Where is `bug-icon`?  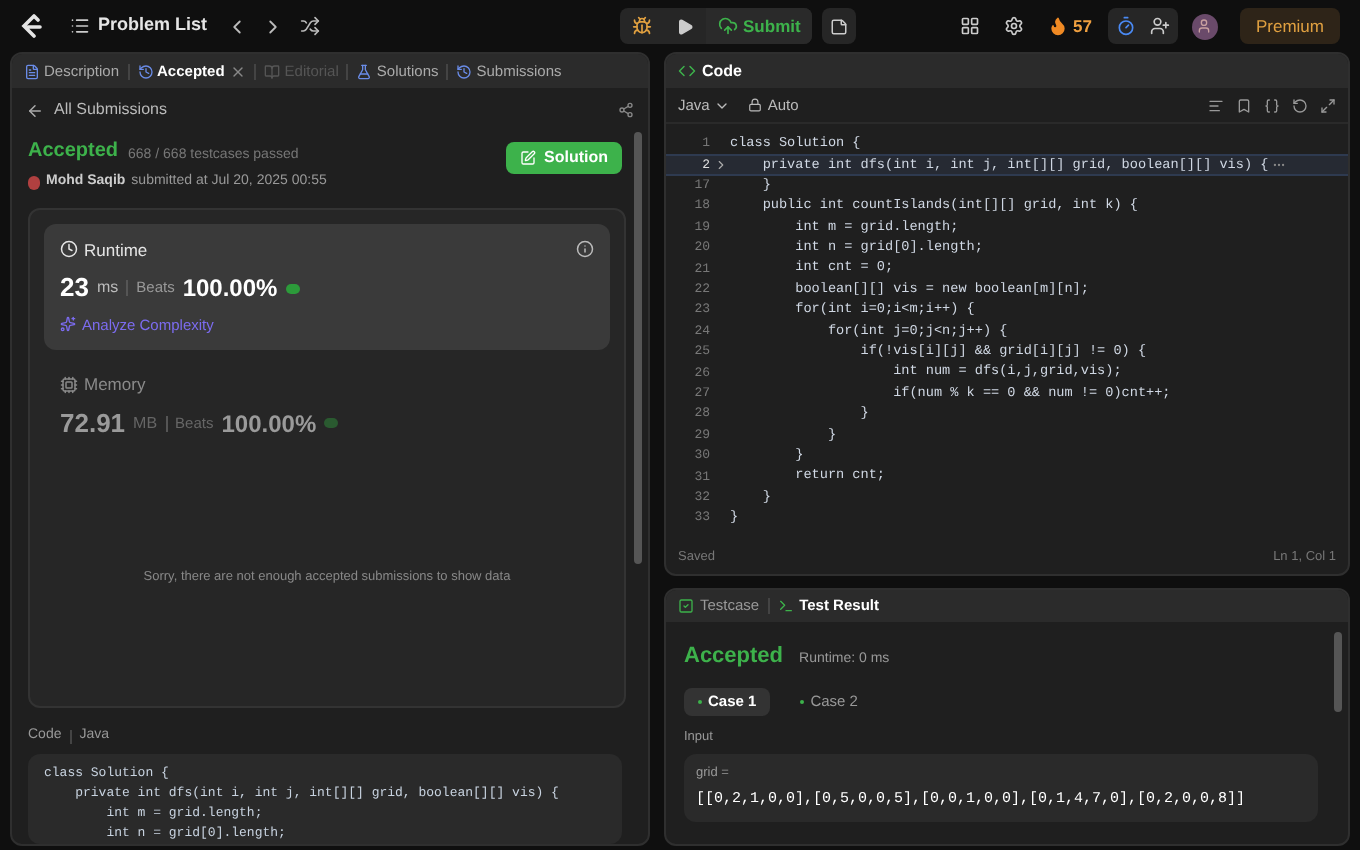
bug-icon is located at coordinates (641, 26).